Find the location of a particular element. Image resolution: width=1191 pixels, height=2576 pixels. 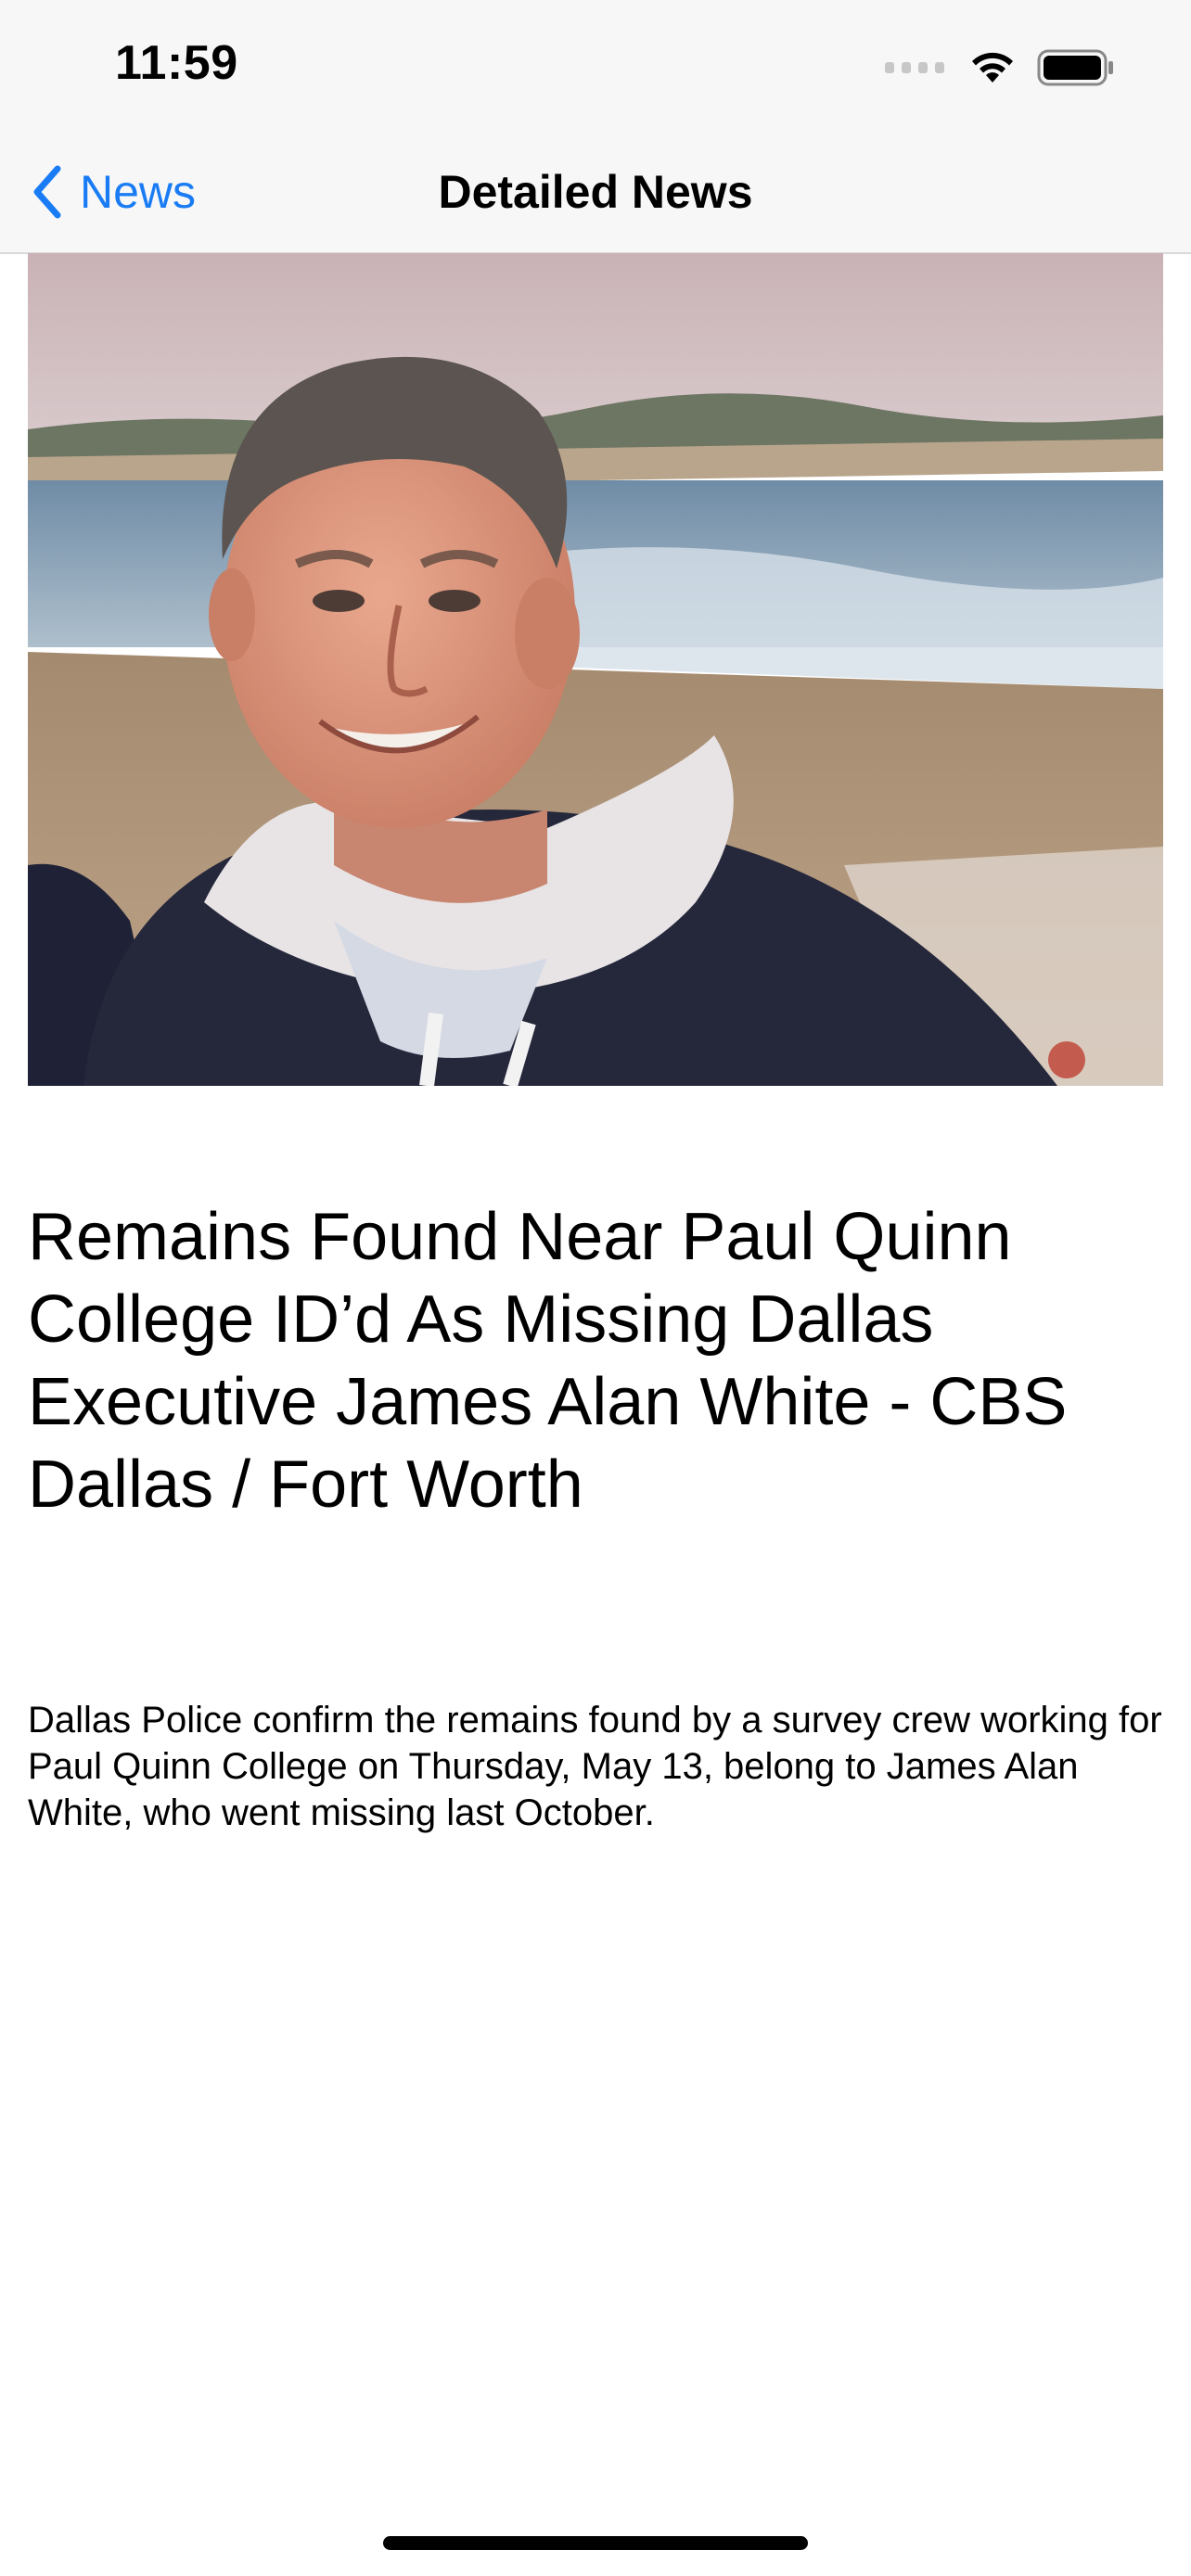

navigation-bar: 11:59 News Detailed News is located at coordinates (595, 127).